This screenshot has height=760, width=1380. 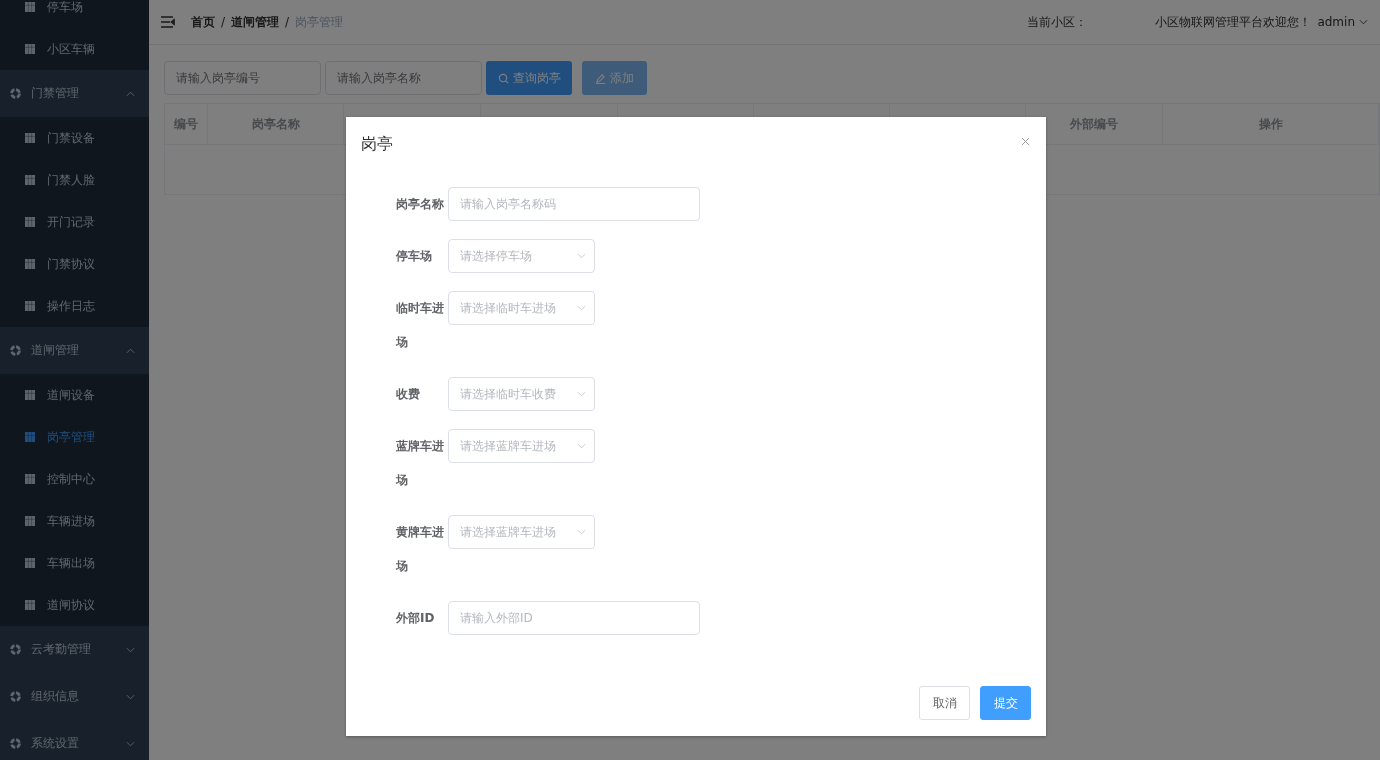 I want to click on menu-icon, so click(x=168, y=22).